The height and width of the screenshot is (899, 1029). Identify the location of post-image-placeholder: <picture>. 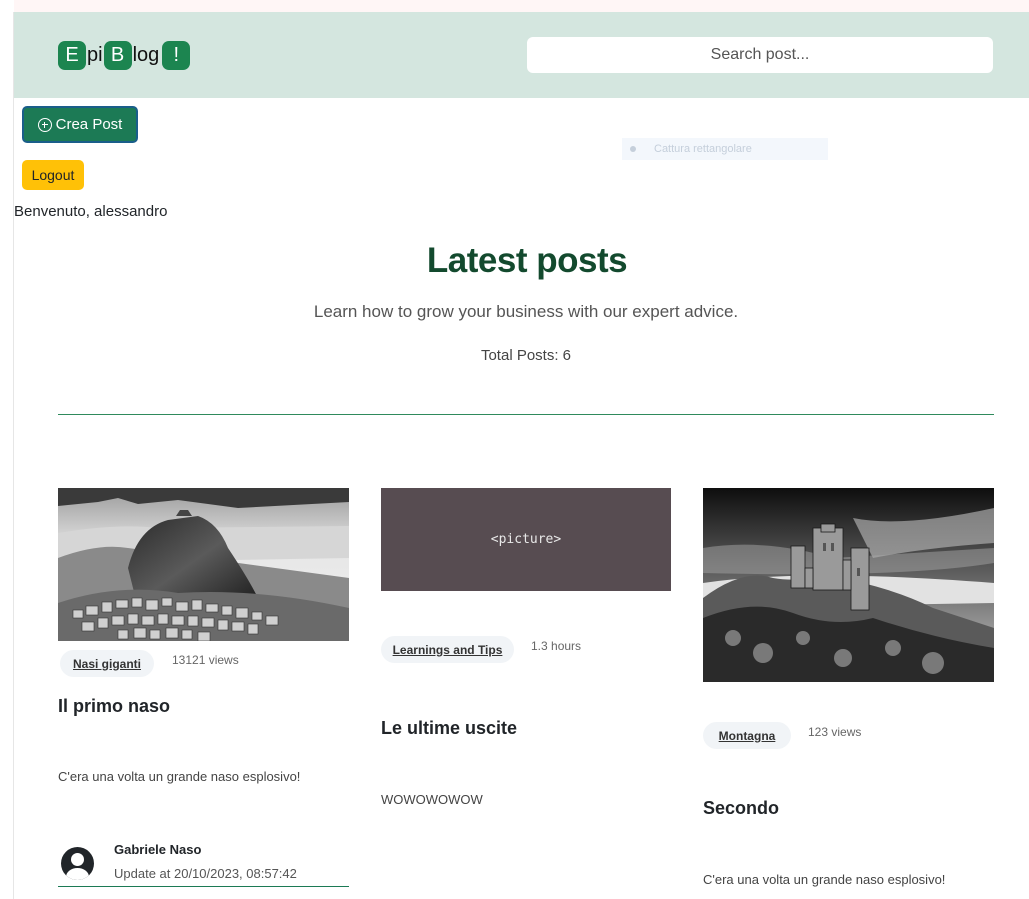
(526, 539).